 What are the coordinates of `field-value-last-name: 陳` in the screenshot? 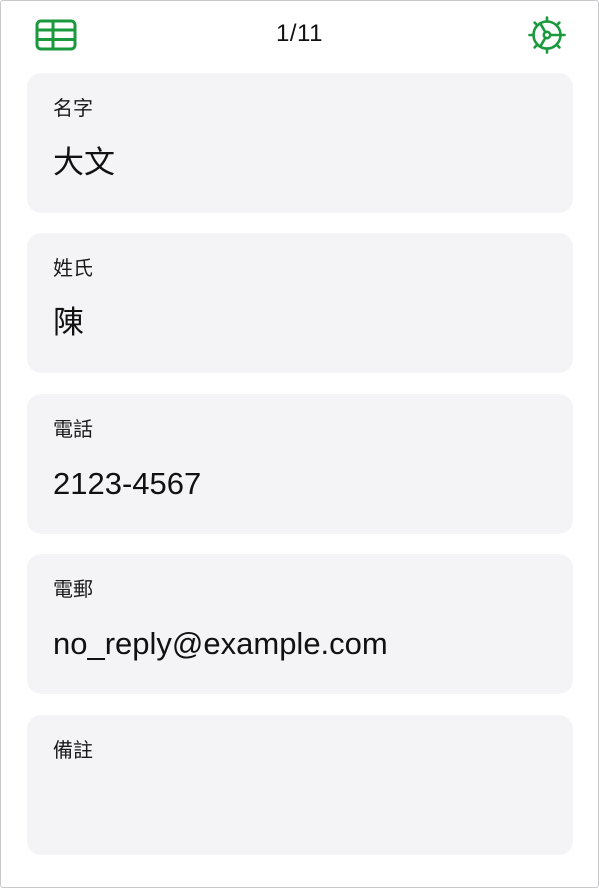 It's located at (68, 323).